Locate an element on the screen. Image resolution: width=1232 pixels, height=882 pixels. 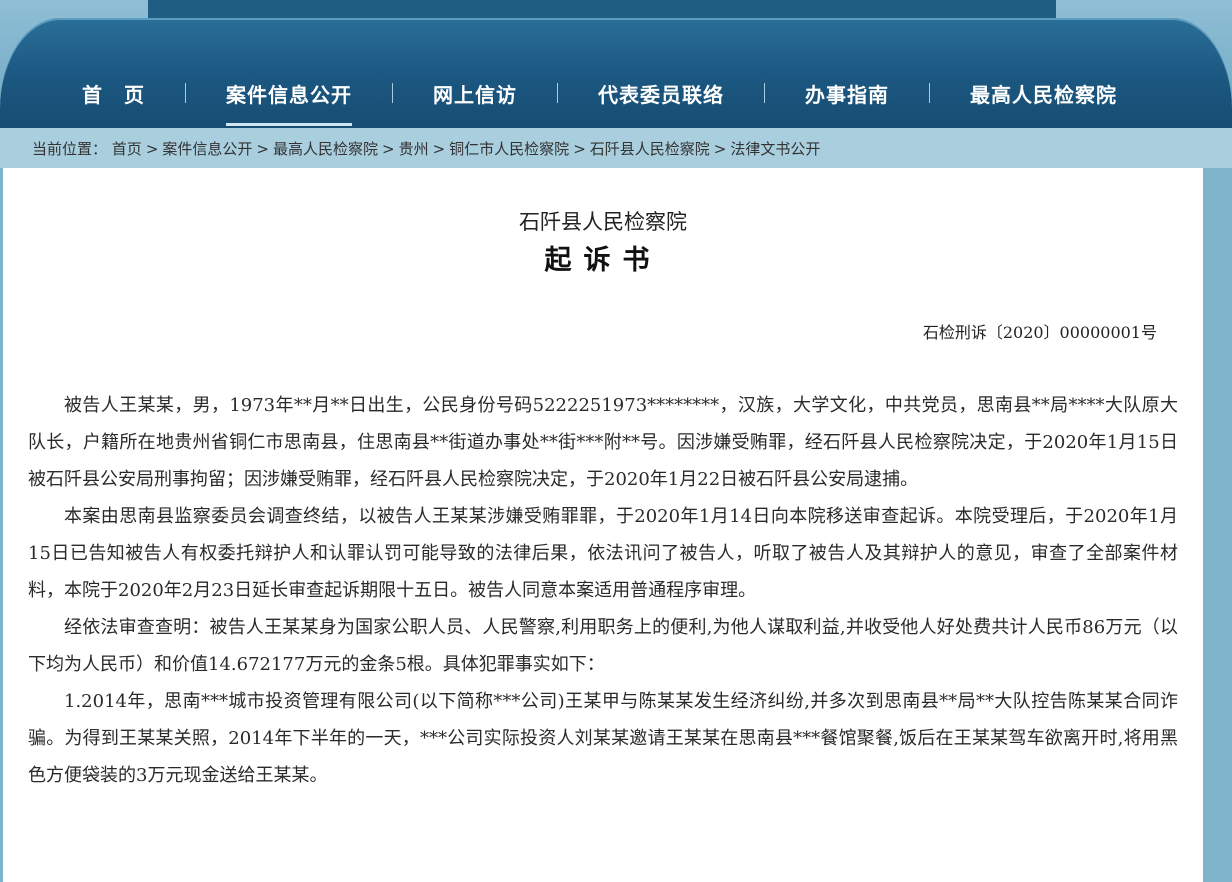
breadcrumb-prefix: 当前位置： is located at coordinates (70, 149).